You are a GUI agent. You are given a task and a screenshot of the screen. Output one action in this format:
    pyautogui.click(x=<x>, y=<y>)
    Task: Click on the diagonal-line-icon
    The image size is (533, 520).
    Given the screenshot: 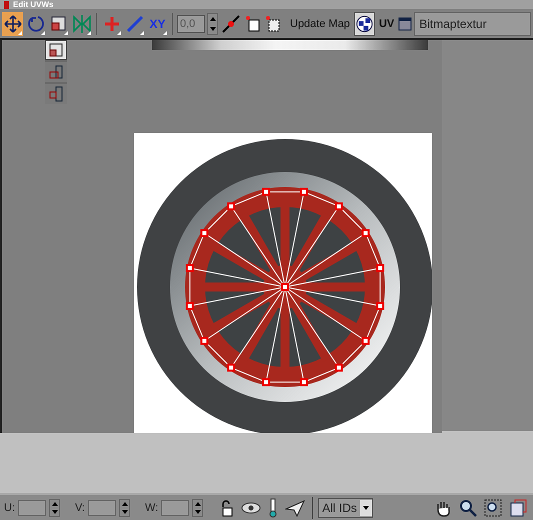 What is the action you would take?
    pyautogui.click(x=134, y=24)
    